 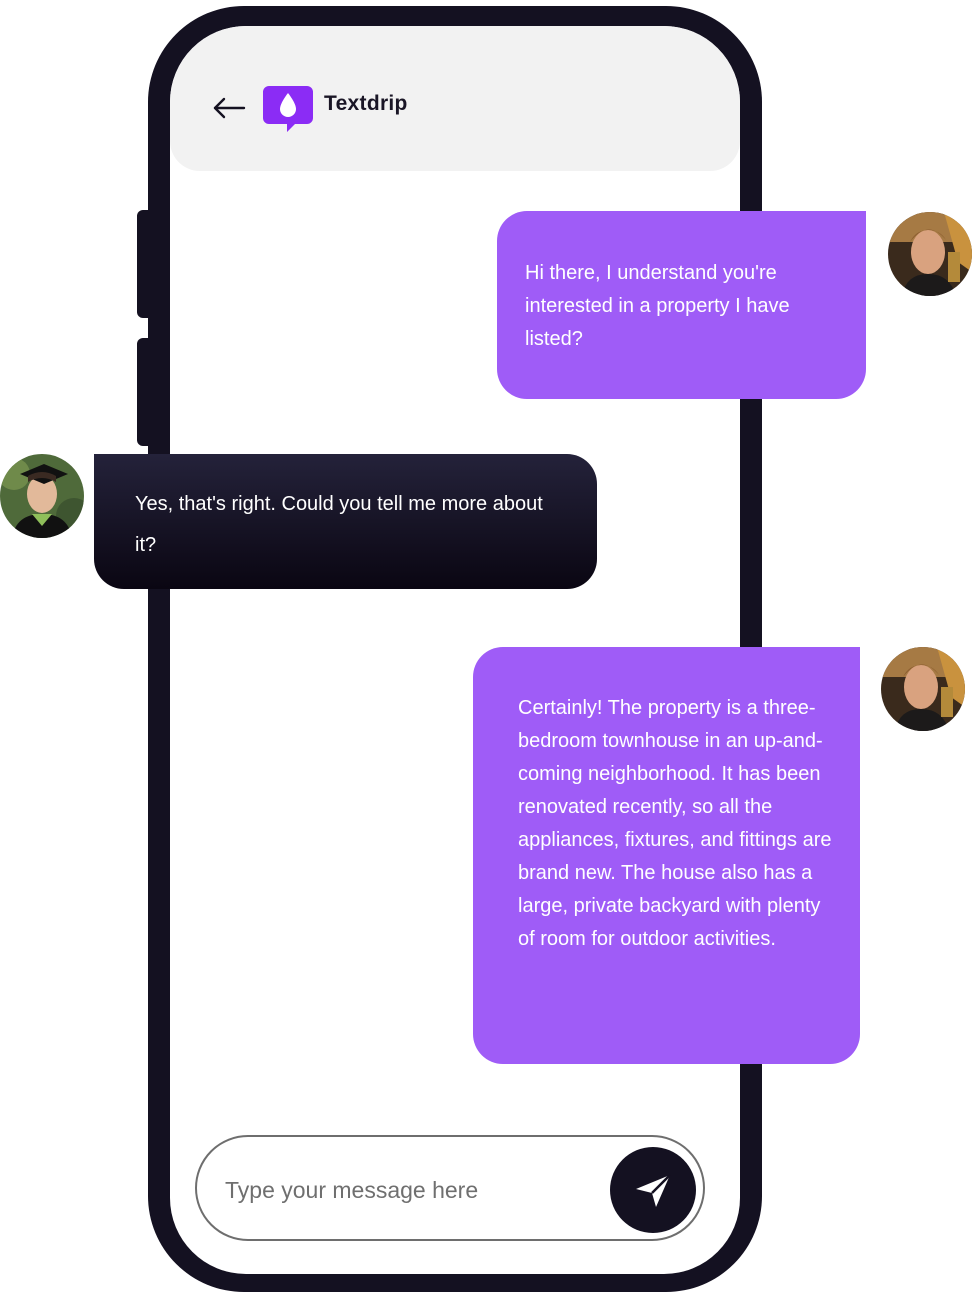 I want to click on paper-plane-icon, so click(x=653, y=1190).